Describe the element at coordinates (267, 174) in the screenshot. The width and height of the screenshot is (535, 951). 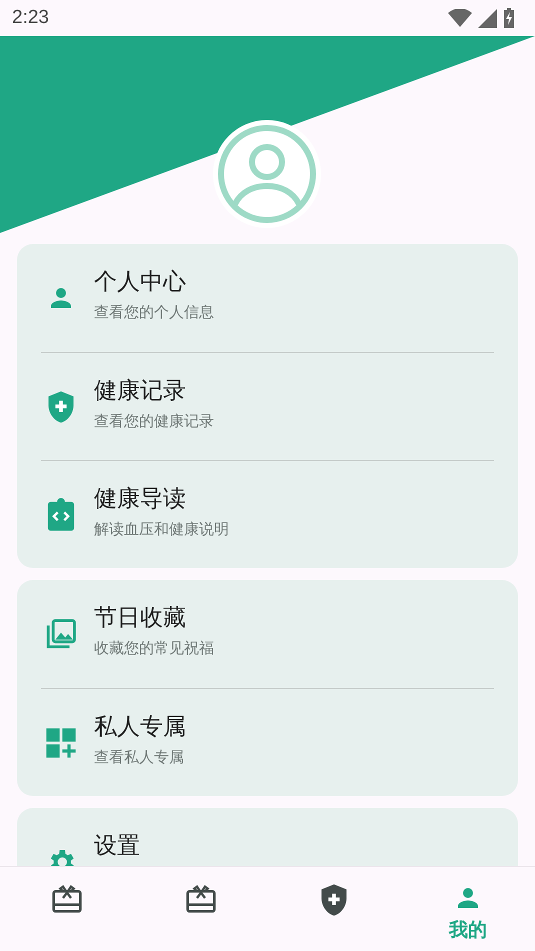
I see `profile-icon` at that location.